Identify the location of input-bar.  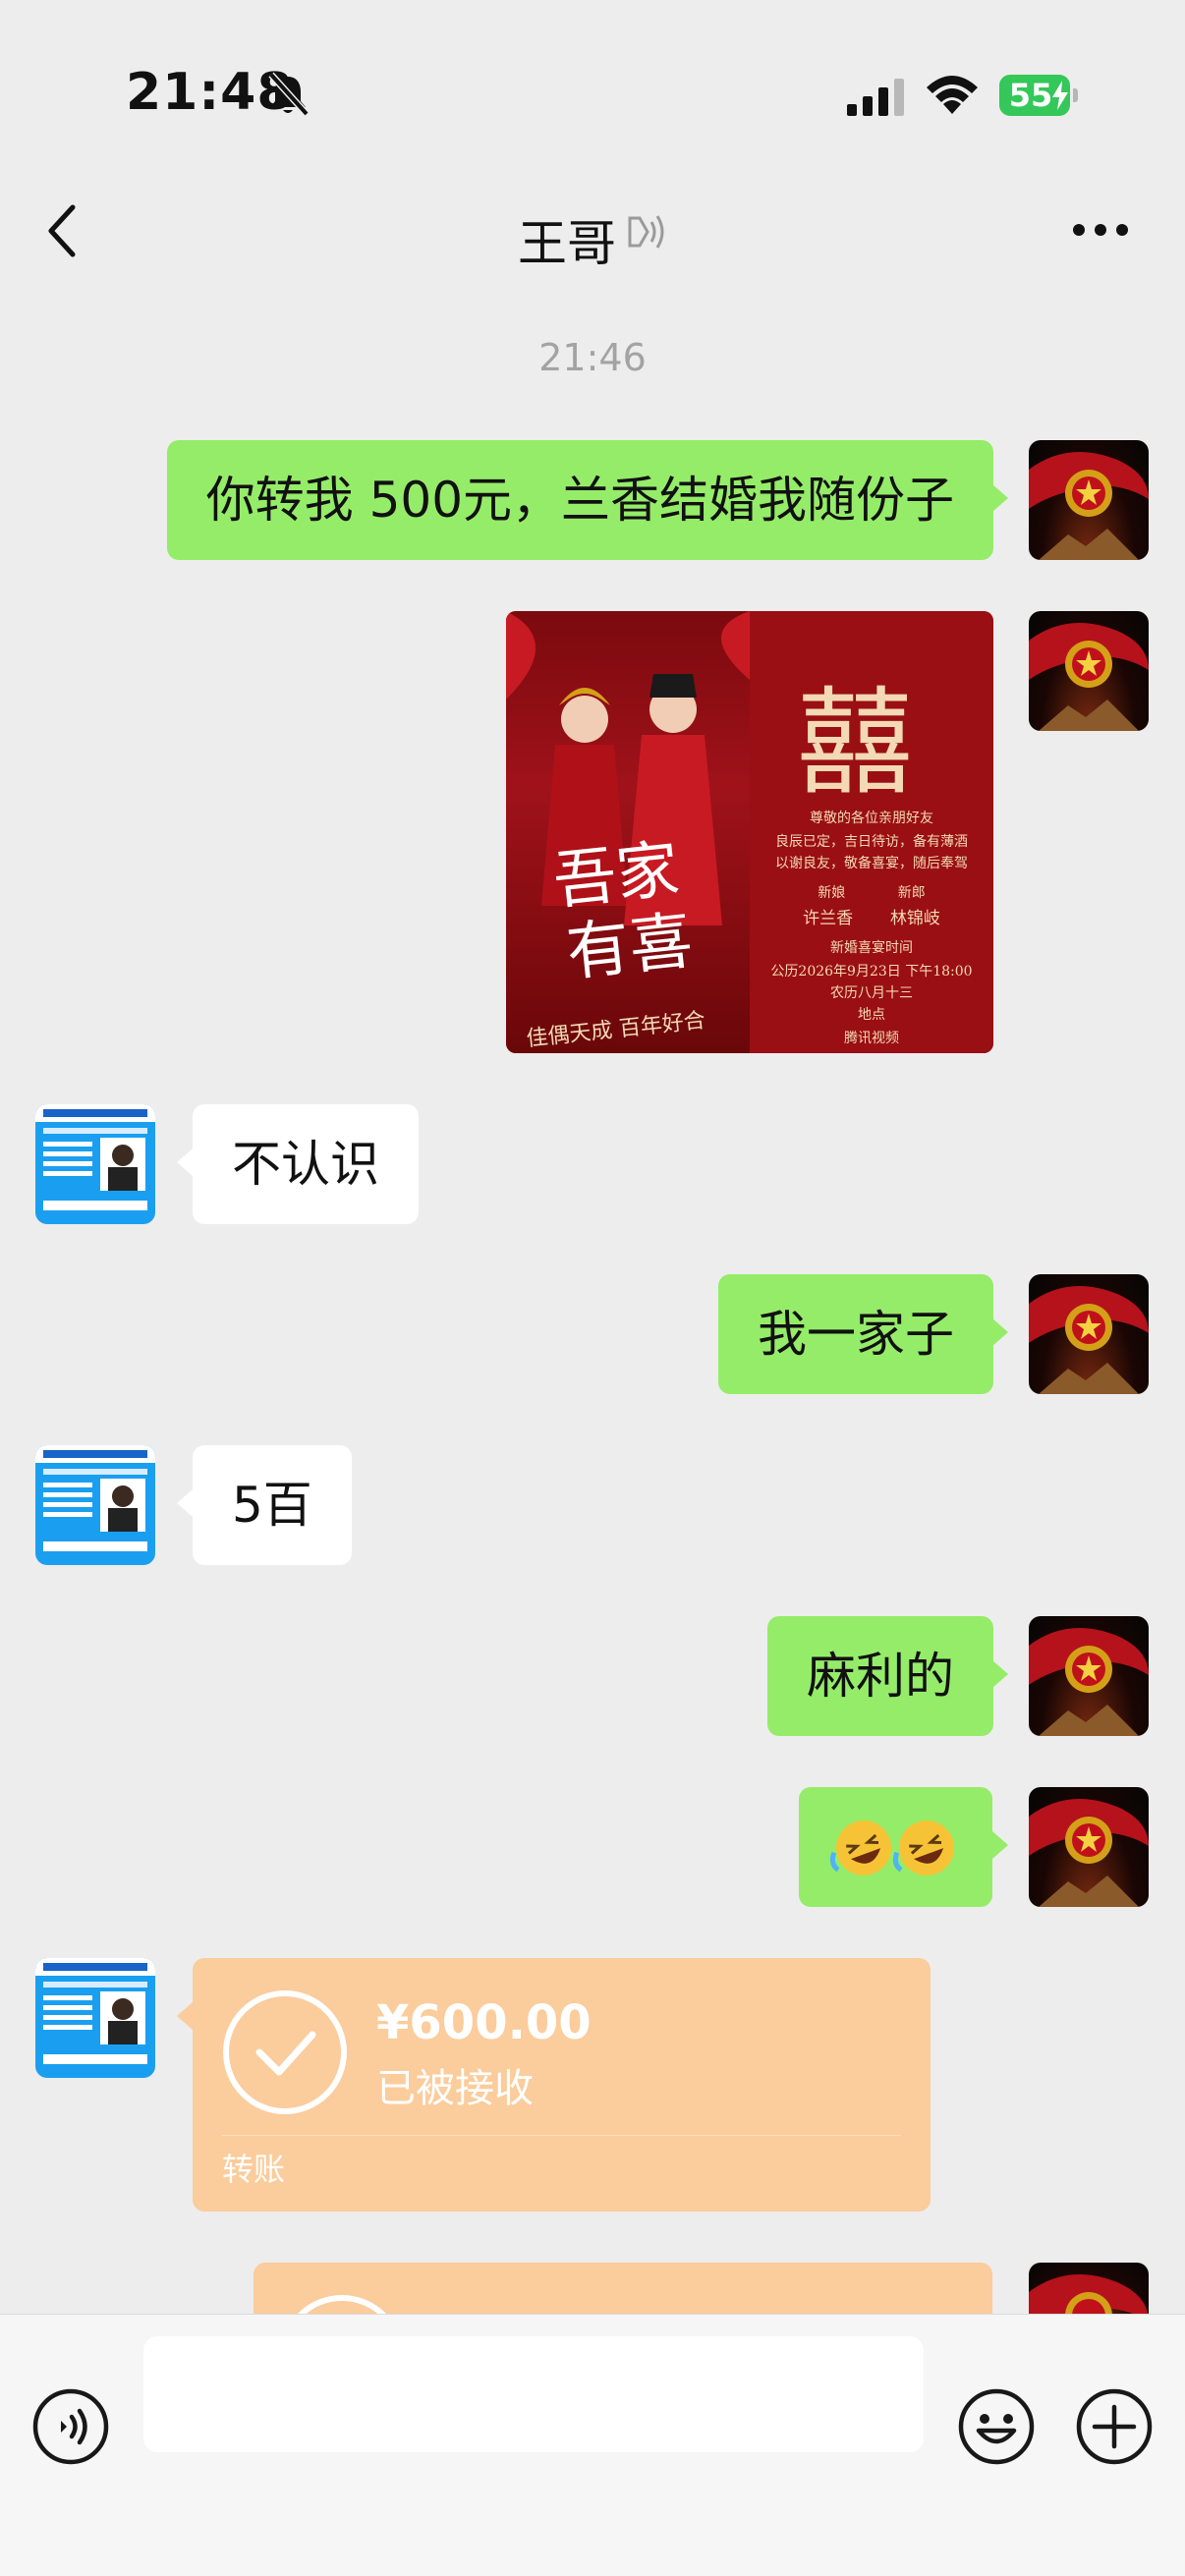
(592, 2445).